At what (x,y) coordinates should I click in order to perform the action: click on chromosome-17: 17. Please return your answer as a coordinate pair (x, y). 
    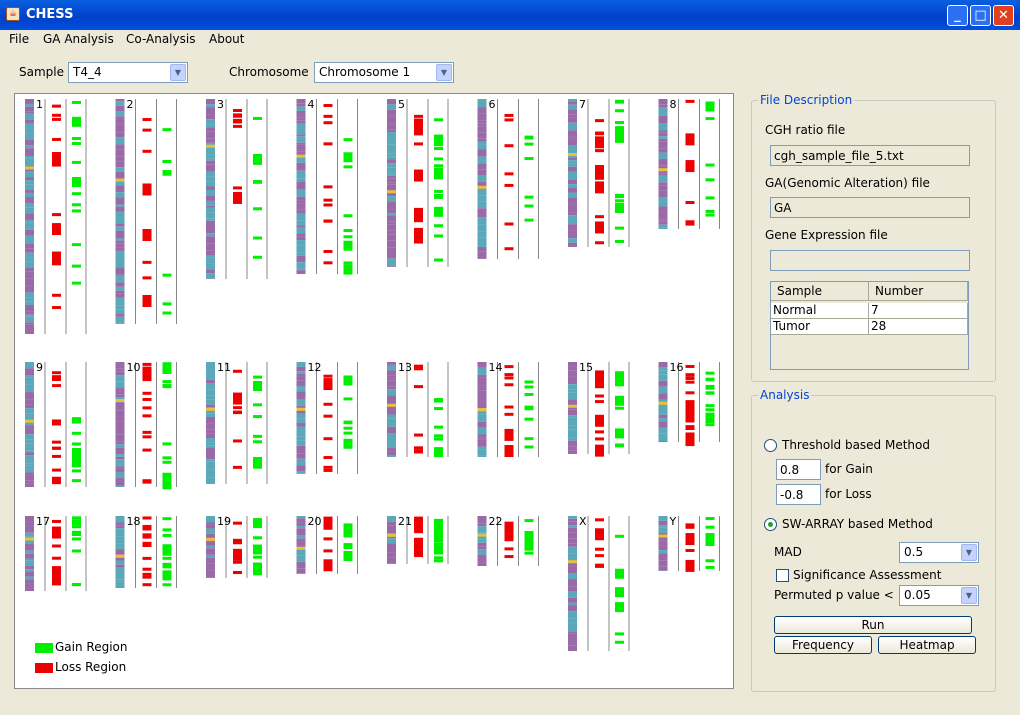
    Looking at the image, I should click on (56, 553).